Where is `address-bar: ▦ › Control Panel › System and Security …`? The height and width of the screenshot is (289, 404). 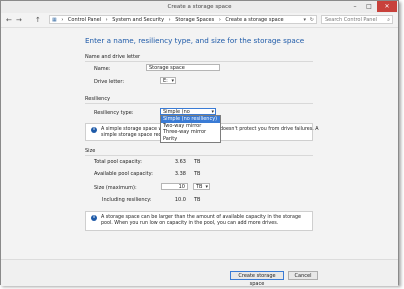 address-bar: ▦ › Control Panel › System and Security … is located at coordinates (183, 19).